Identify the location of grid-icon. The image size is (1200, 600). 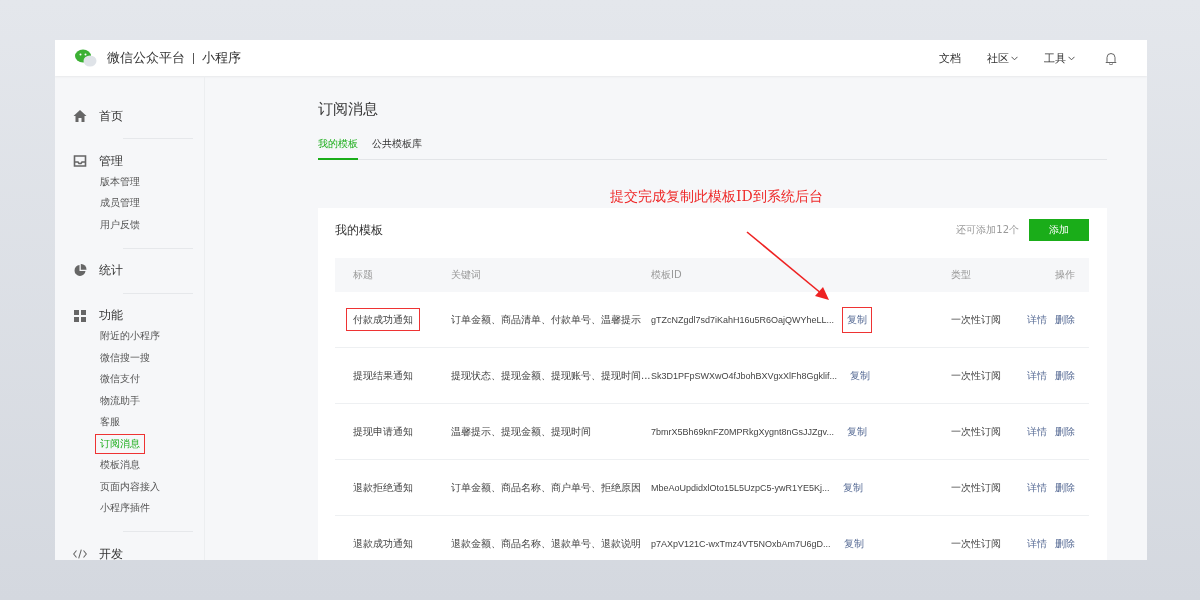
(80, 315).